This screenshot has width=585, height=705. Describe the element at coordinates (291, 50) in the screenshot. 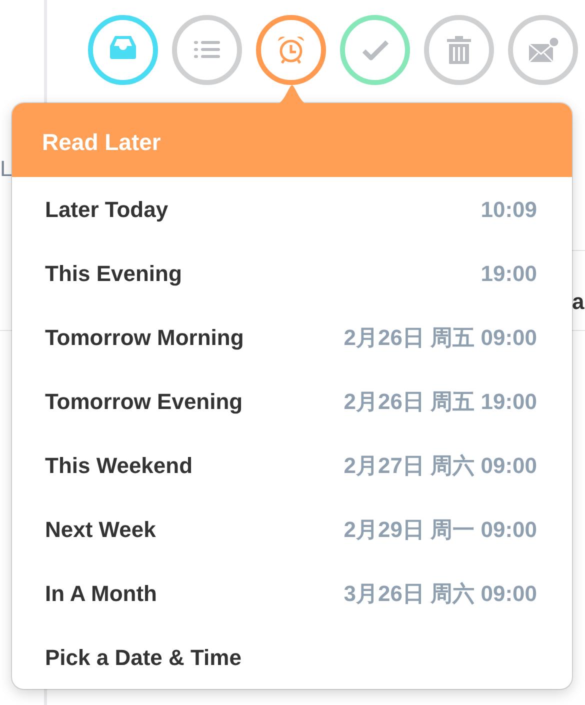

I see `alarm-clock-icon` at that location.